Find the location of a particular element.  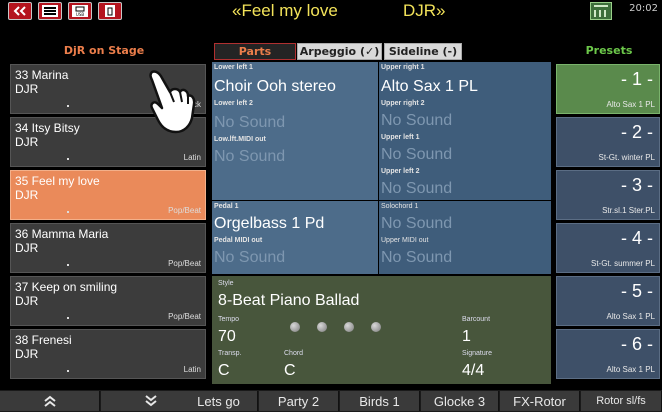

part-value: Orgelbass 1 Pd is located at coordinates (269, 223).